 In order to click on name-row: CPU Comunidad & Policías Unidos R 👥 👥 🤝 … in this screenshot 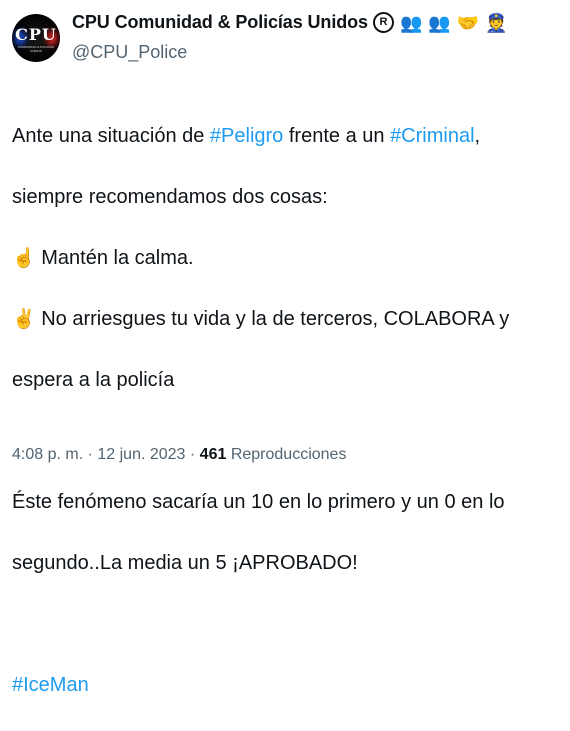, I will do `click(290, 22)`.